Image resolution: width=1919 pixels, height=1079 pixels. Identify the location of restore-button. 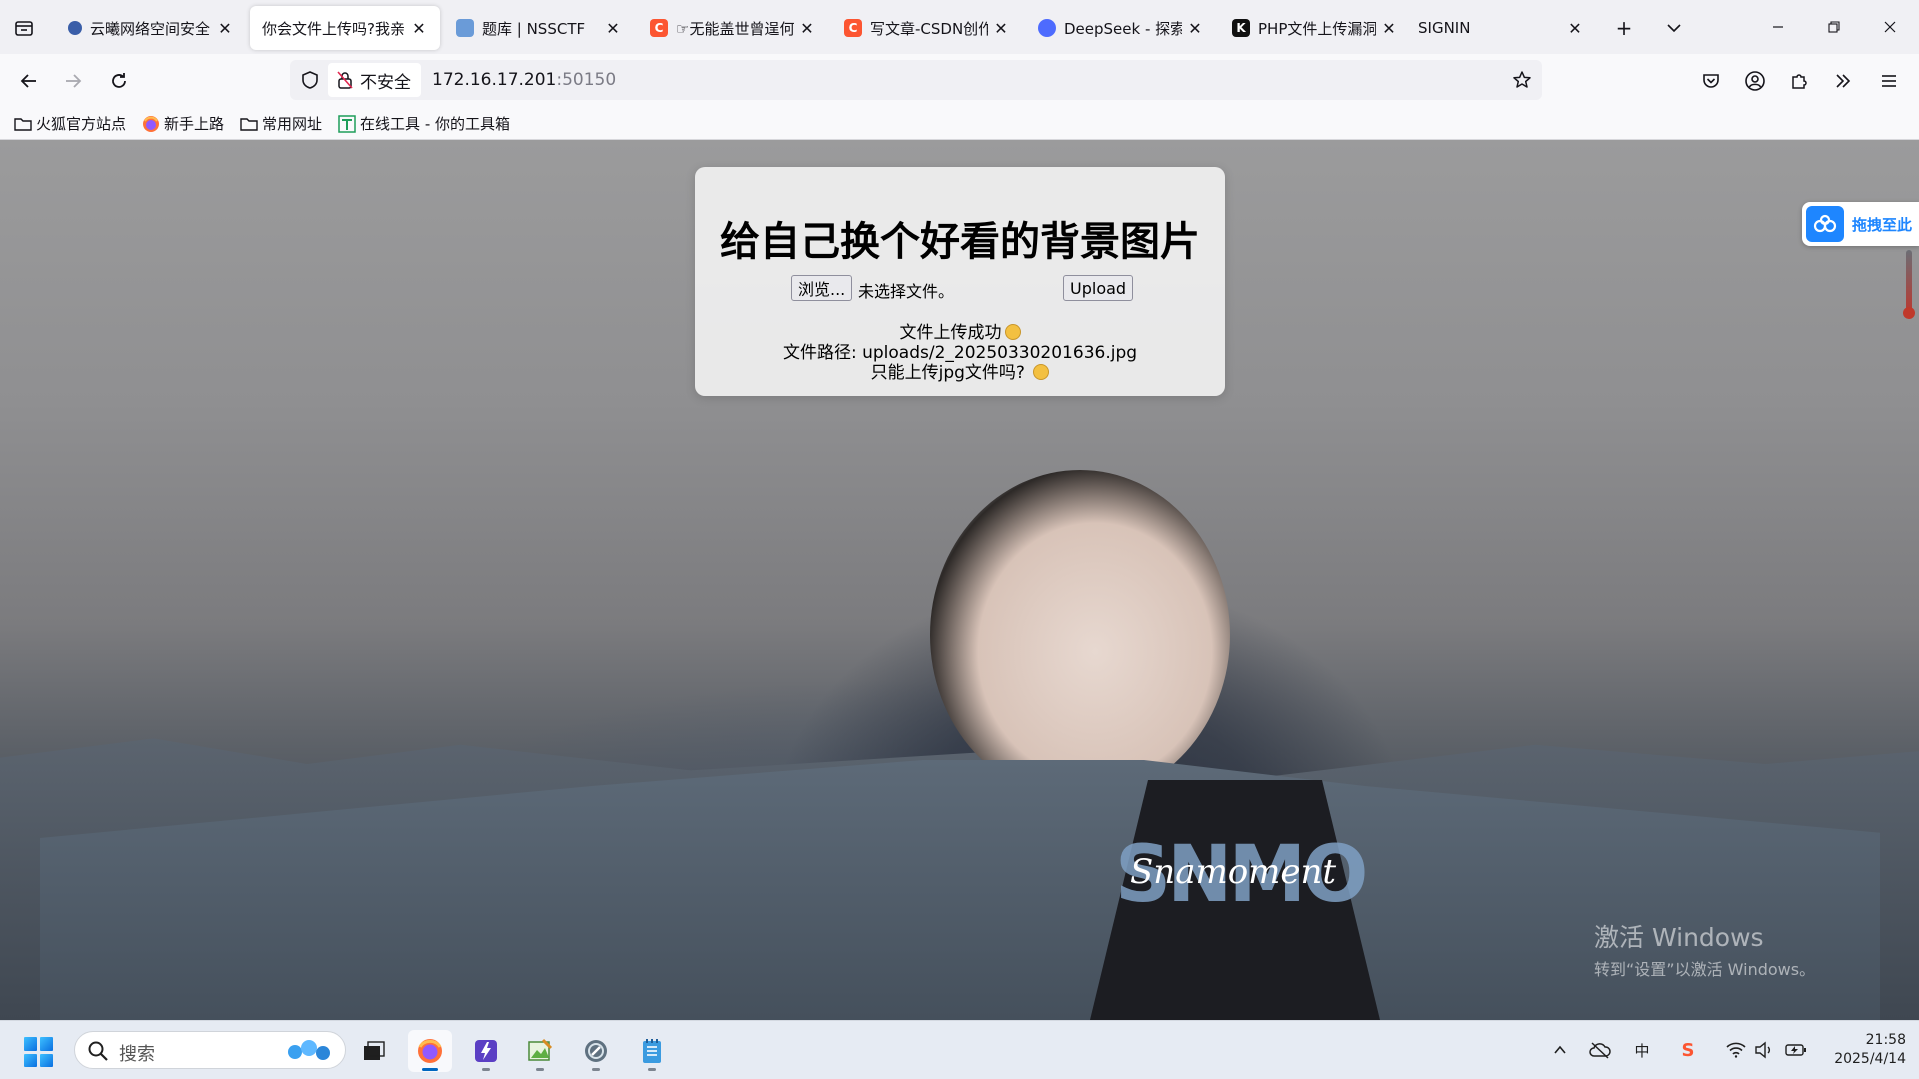
(1834, 27).